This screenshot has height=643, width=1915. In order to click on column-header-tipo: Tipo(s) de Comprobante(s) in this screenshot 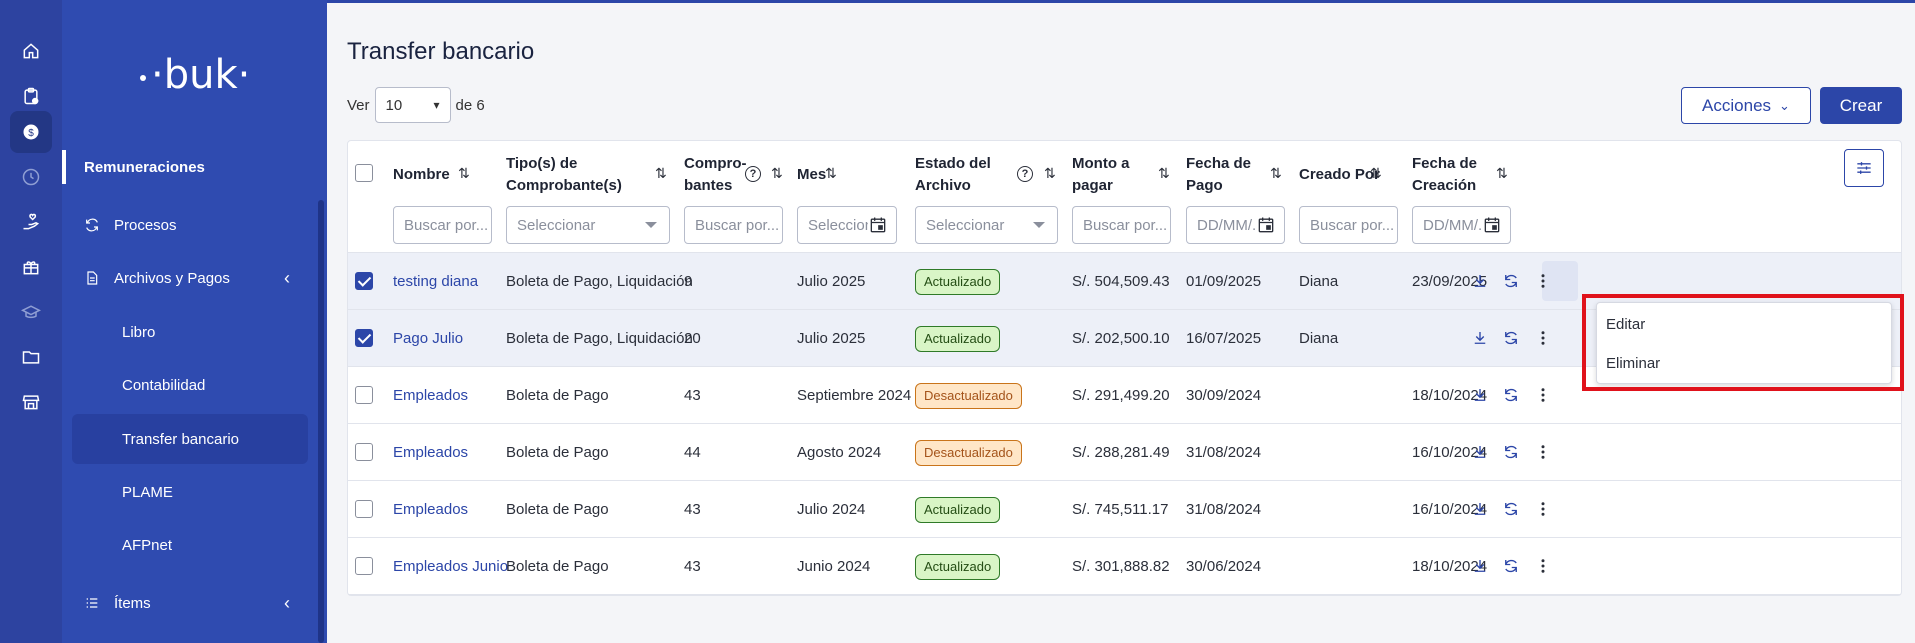, I will do `click(564, 175)`.